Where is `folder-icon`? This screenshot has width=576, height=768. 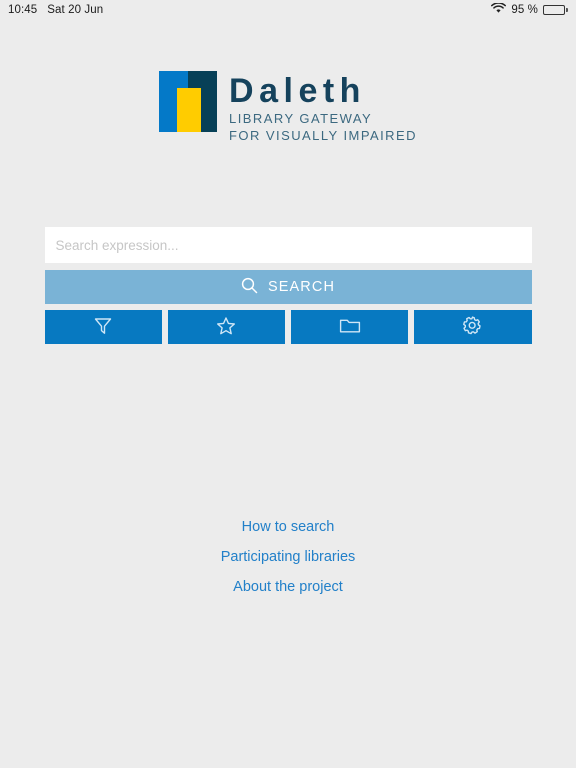 folder-icon is located at coordinates (350, 327).